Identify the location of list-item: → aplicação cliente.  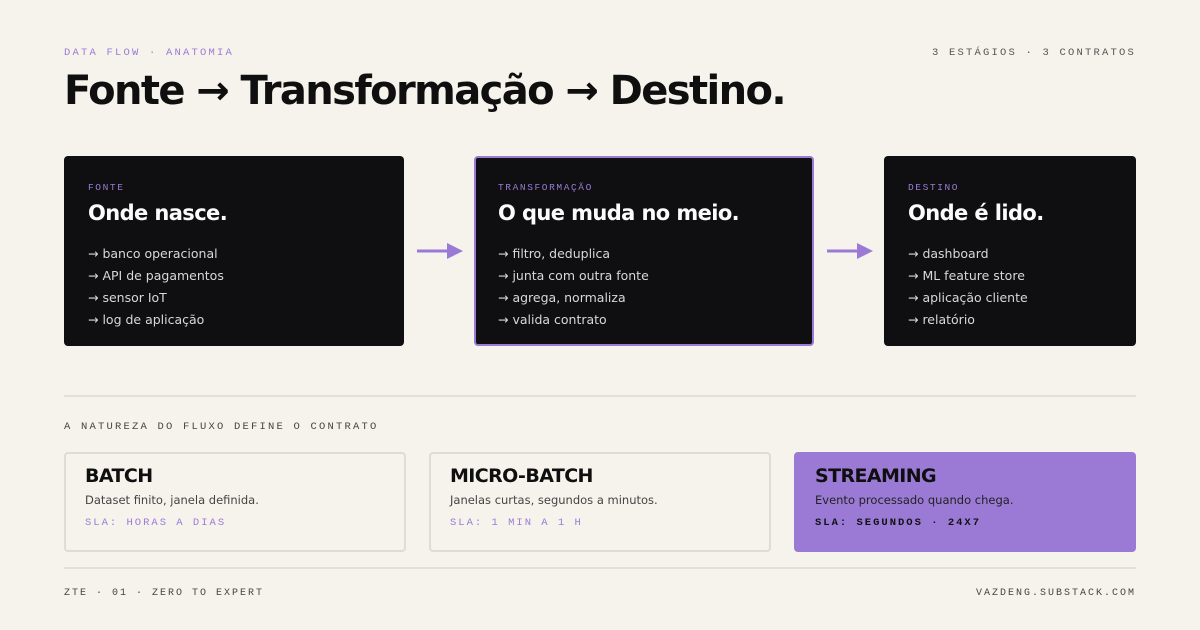
(968, 297).